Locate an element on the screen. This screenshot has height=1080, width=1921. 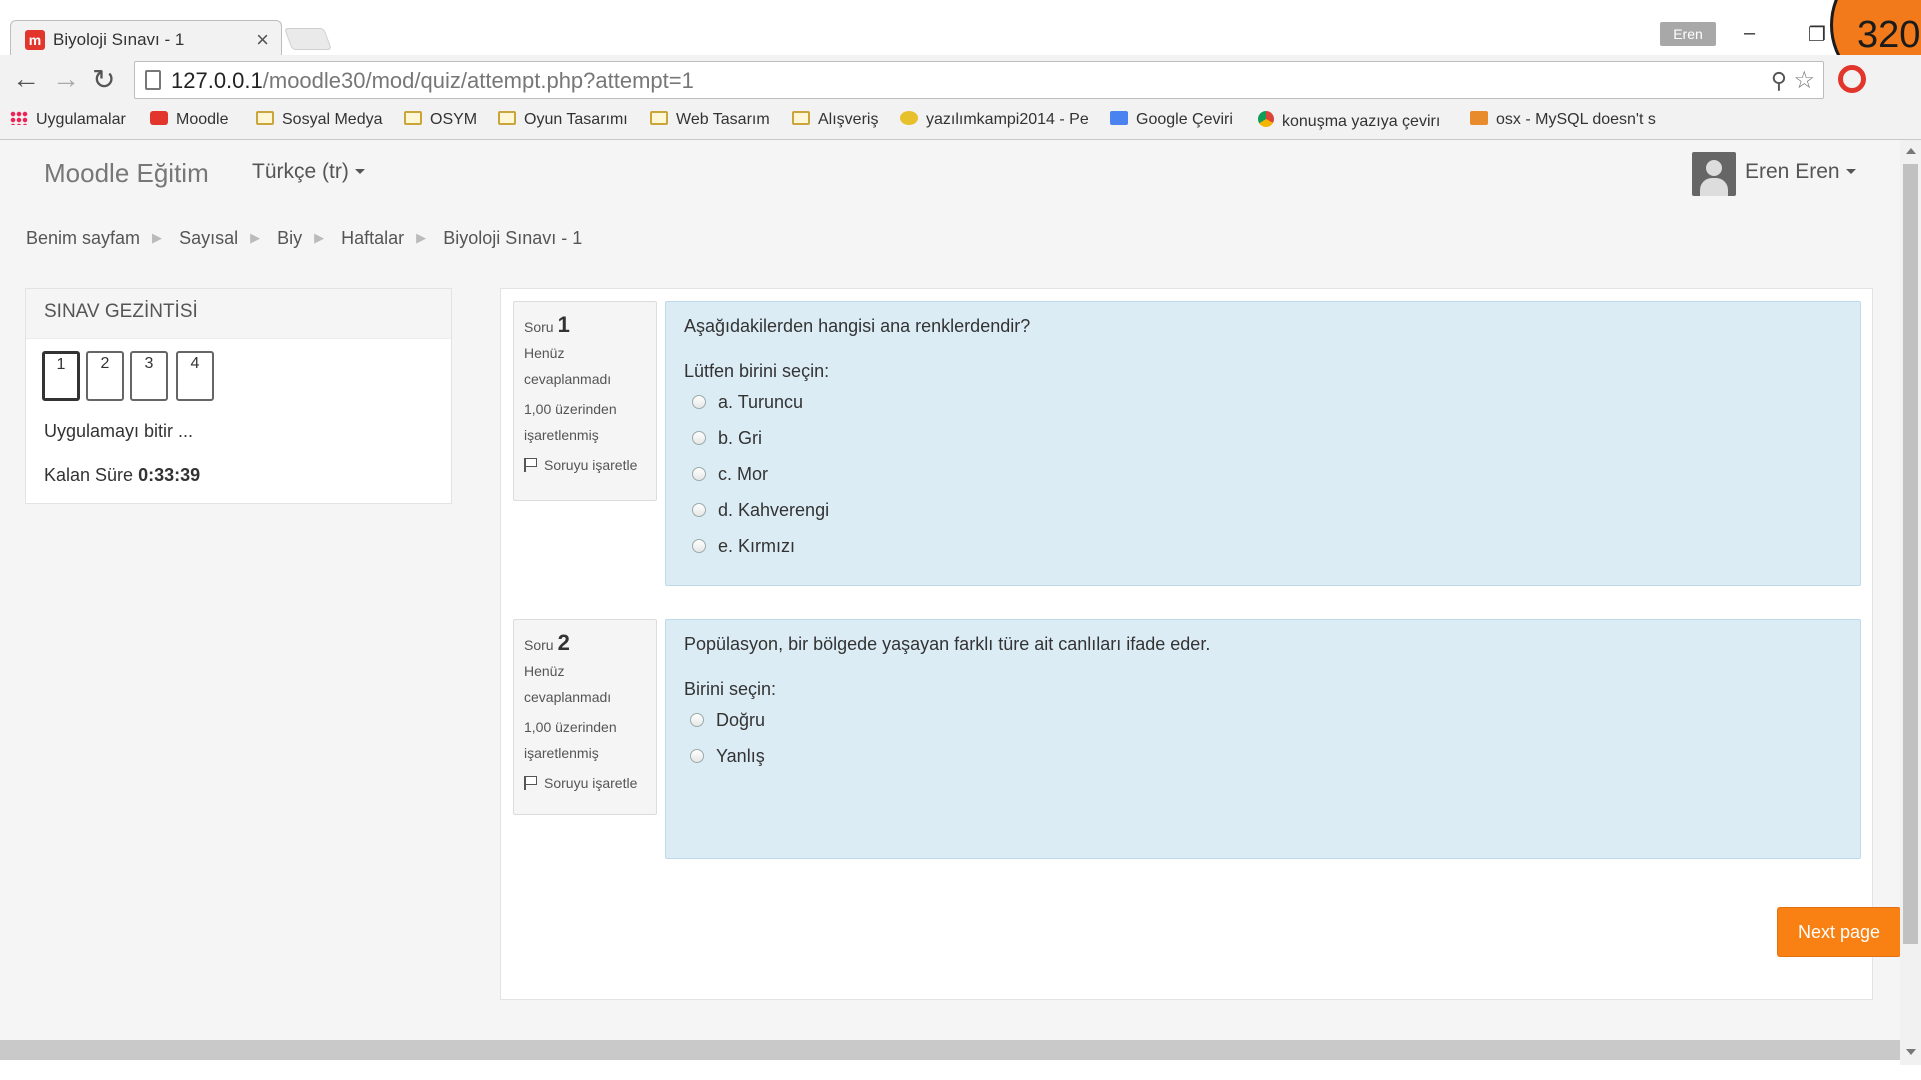
next-page-button: Next page is located at coordinates (1839, 932).